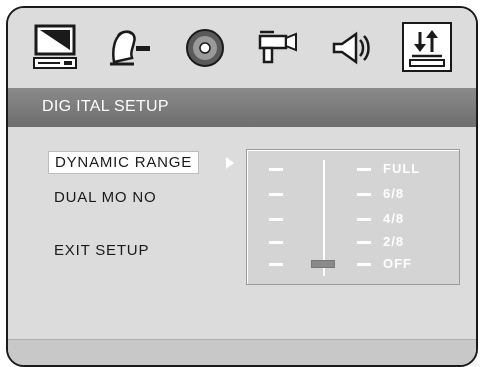  Describe the element at coordinates (242, 352) in the screenshot. I see `footer-bar` at that location.